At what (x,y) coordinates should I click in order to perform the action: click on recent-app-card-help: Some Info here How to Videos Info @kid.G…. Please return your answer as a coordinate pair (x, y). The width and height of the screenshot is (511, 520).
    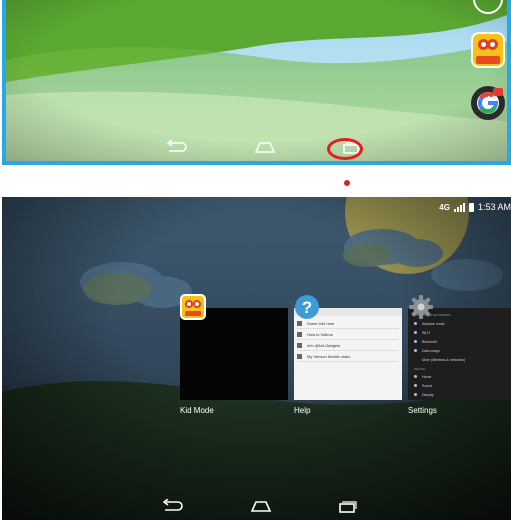
    Looking at the image, I should click on (348, 355).